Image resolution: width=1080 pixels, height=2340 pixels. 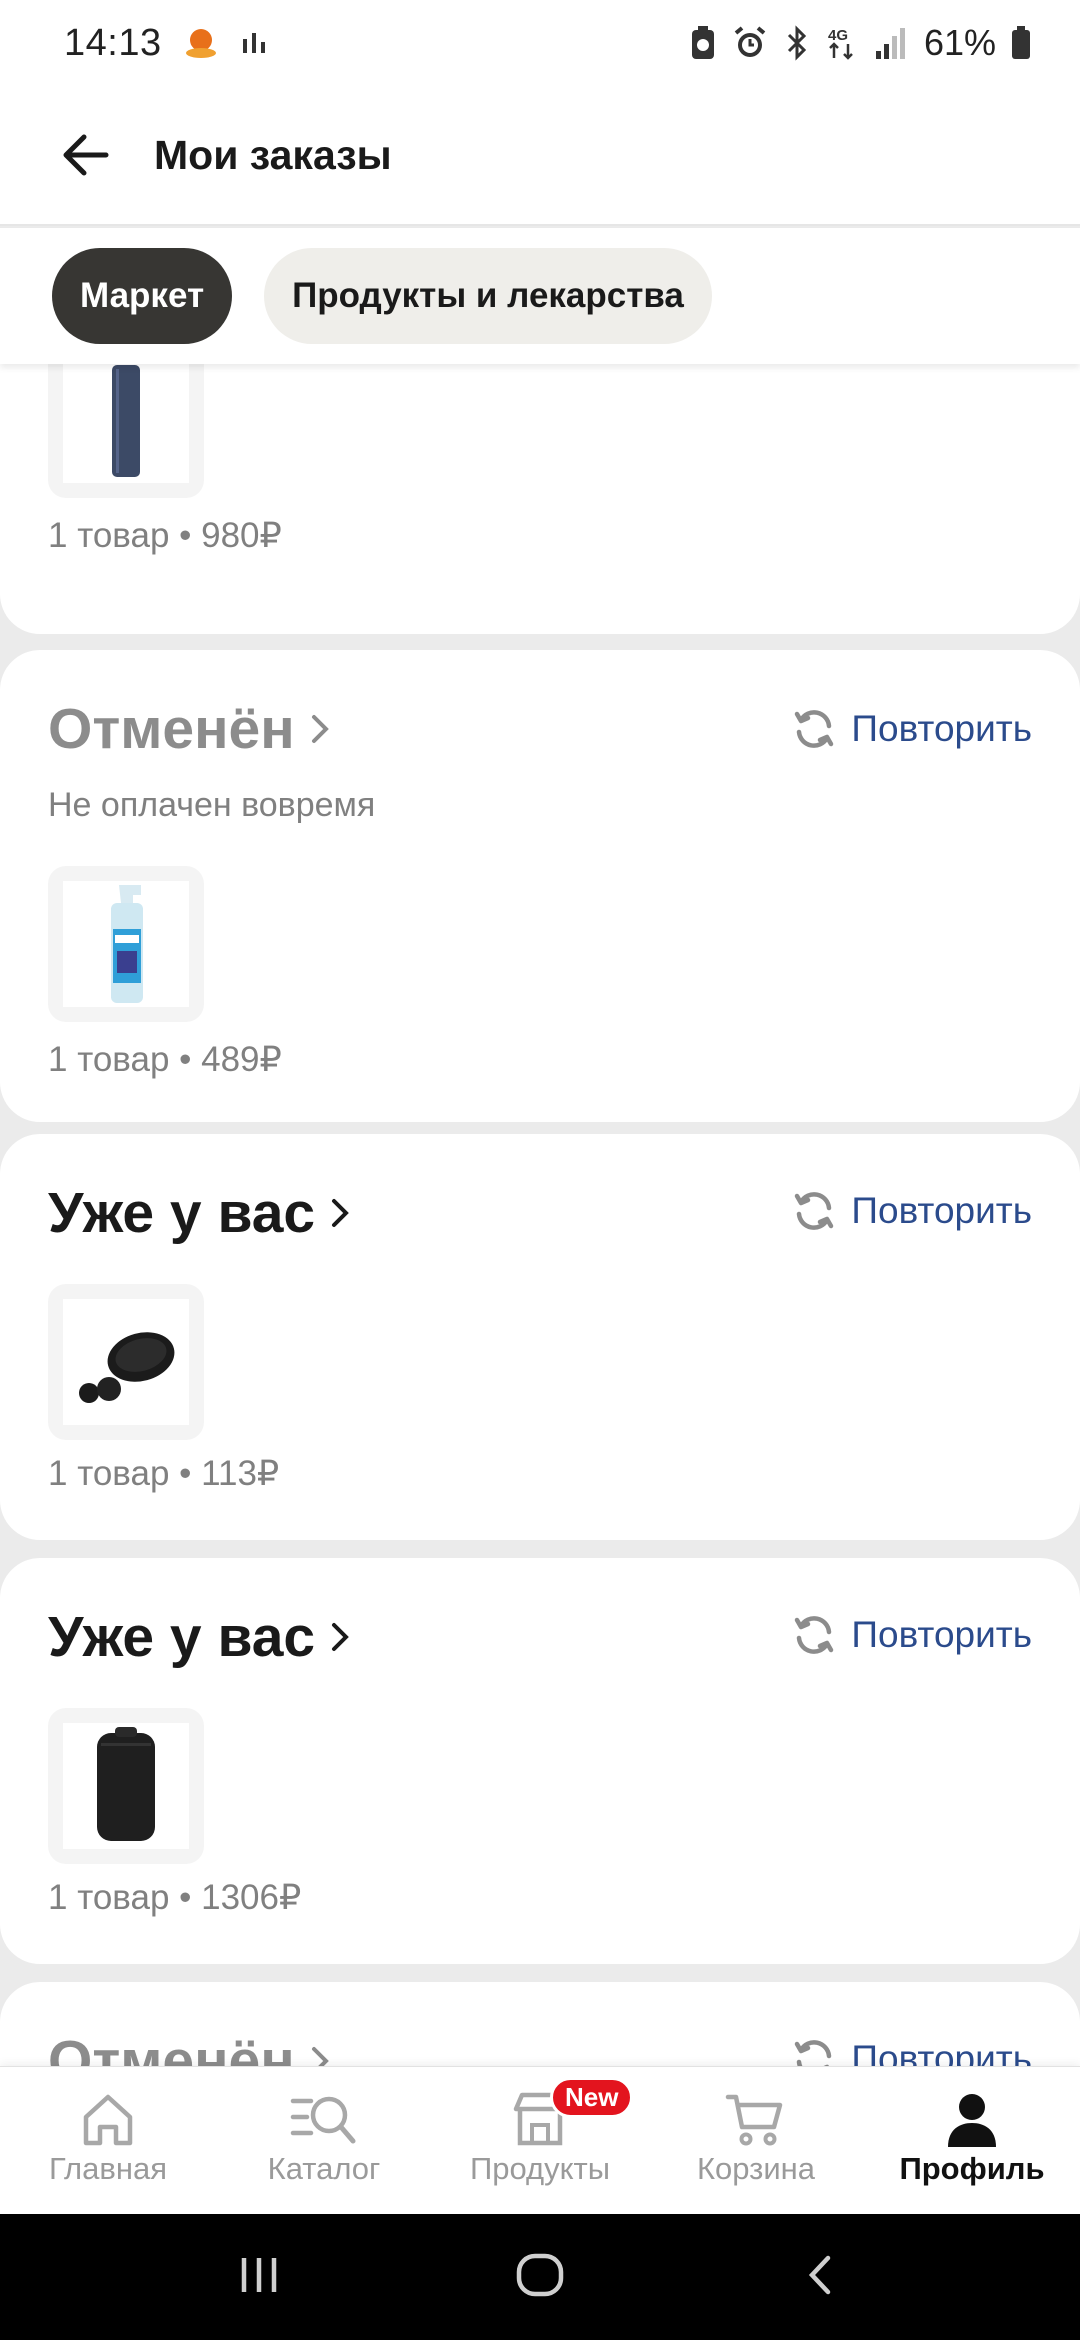 I want to click on svg-text: 4G, so click(x=838, y=35).